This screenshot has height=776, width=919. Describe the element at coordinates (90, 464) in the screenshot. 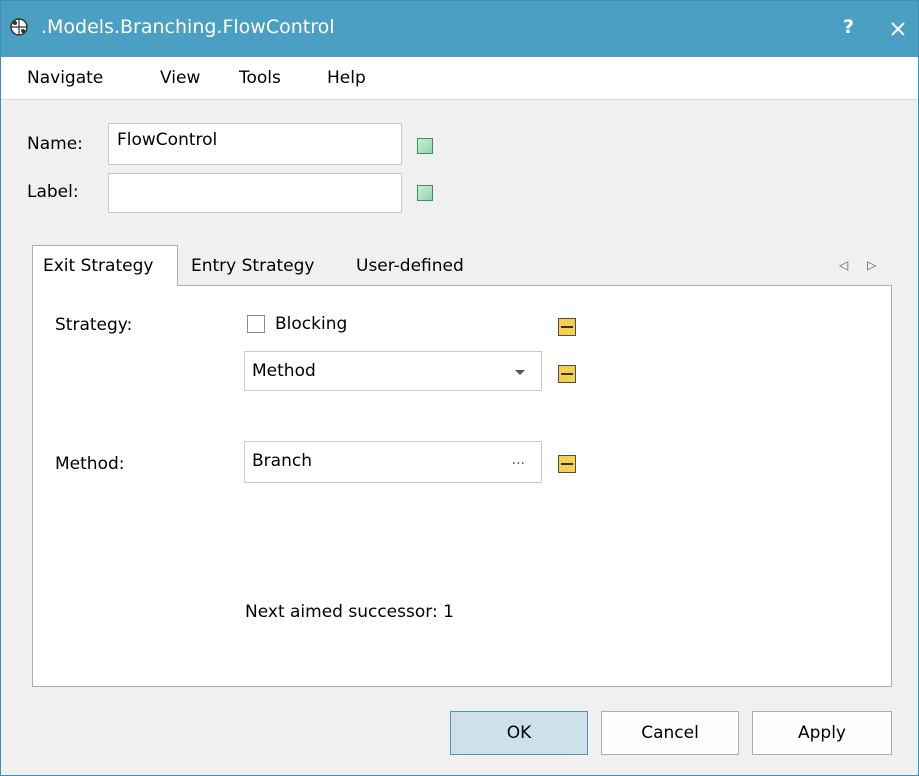

I see `method-label: Method:` at that location.